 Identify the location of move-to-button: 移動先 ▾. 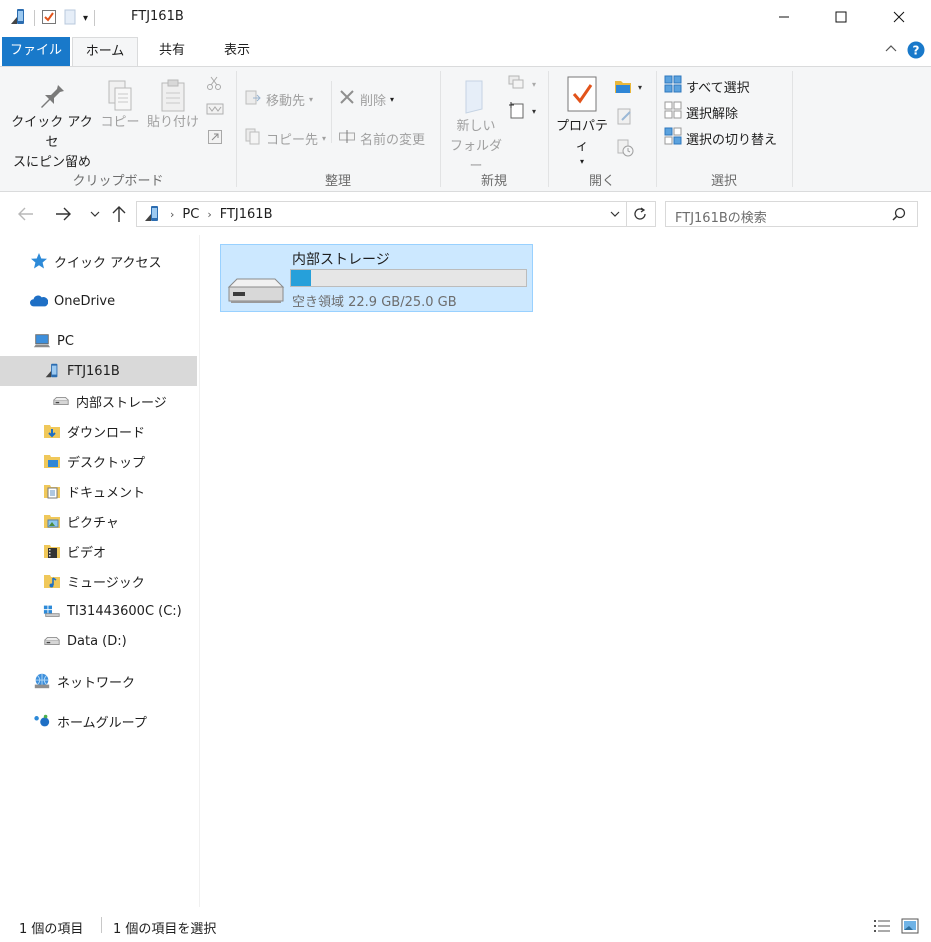
(278, 99).